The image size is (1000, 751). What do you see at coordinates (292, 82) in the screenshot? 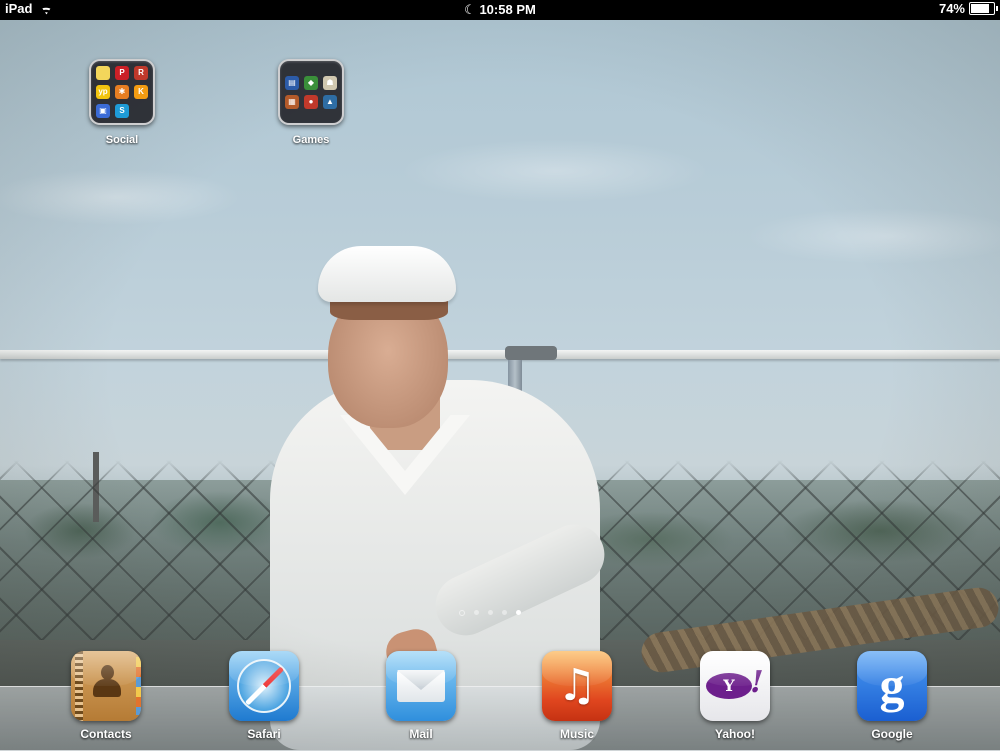
I see `folder-mini-app-icon: ▤` at bounding box center [292, 82].